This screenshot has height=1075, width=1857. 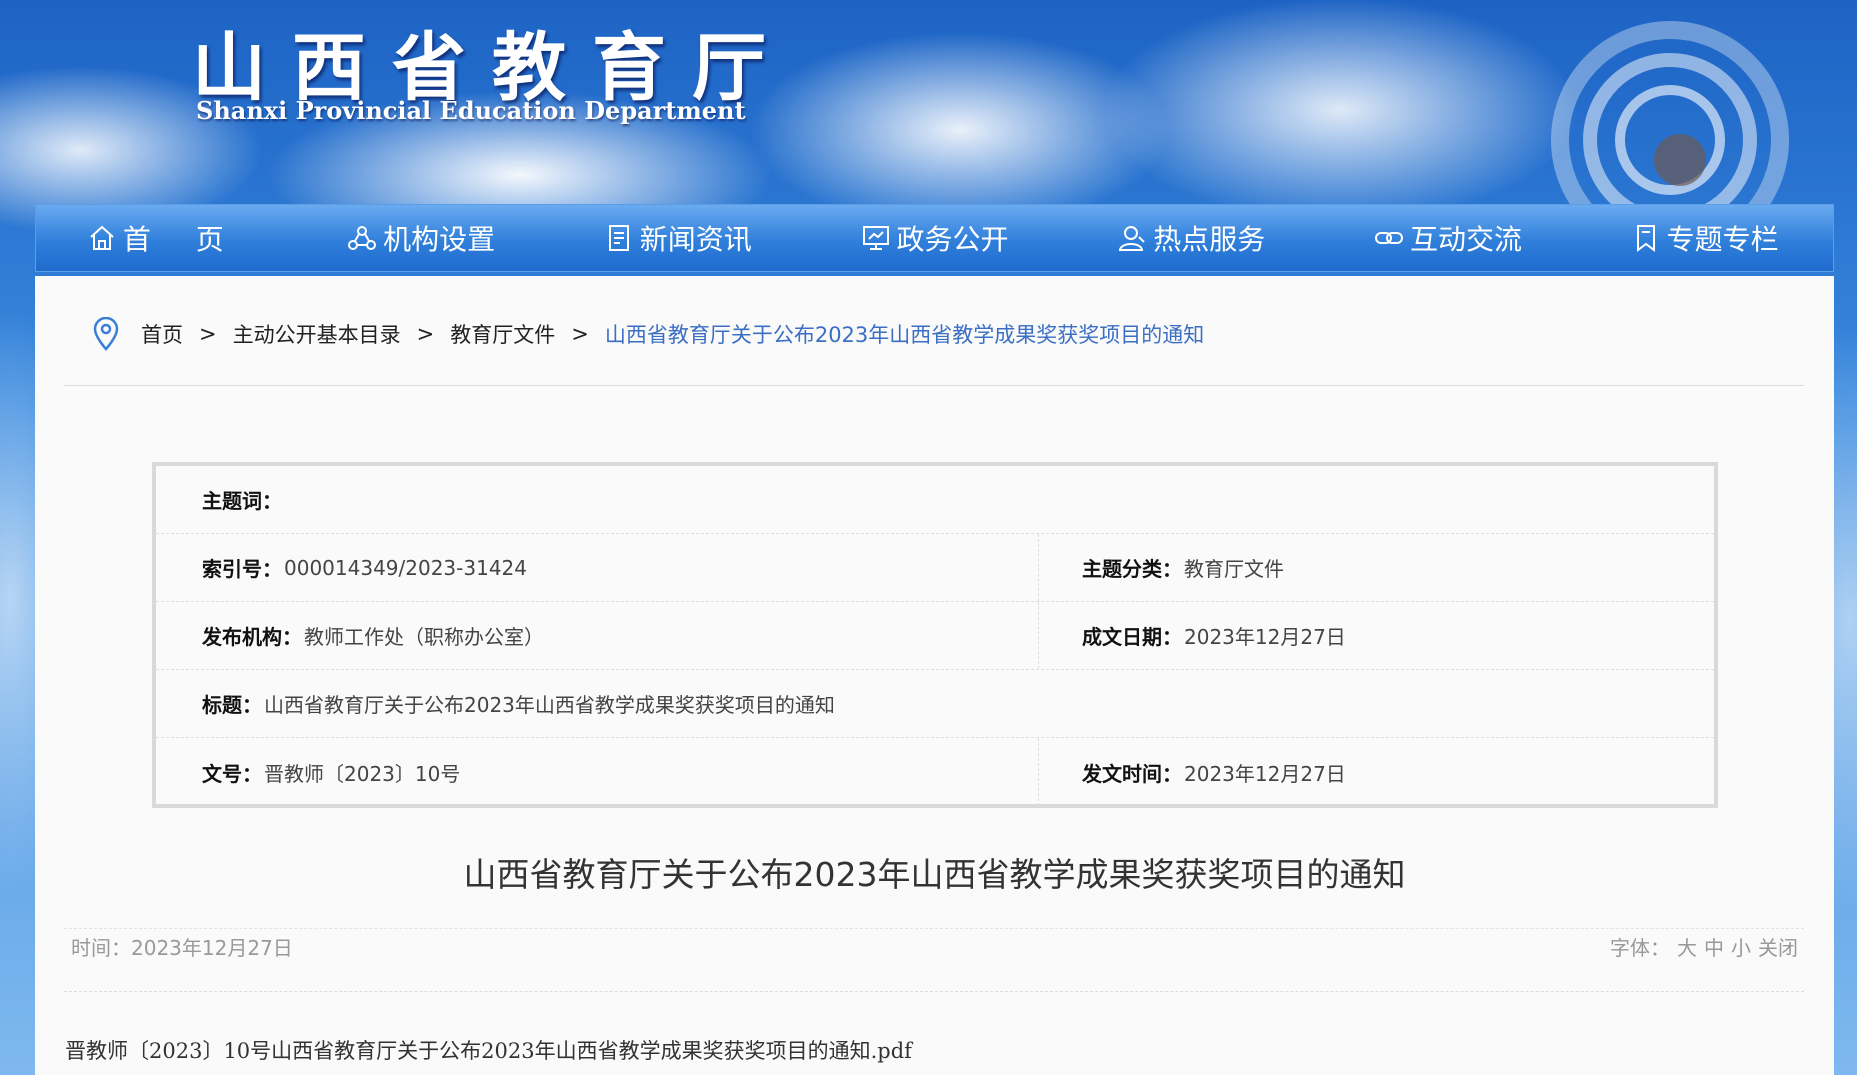 I want to click on org-icon, so click(x=362, y=238).